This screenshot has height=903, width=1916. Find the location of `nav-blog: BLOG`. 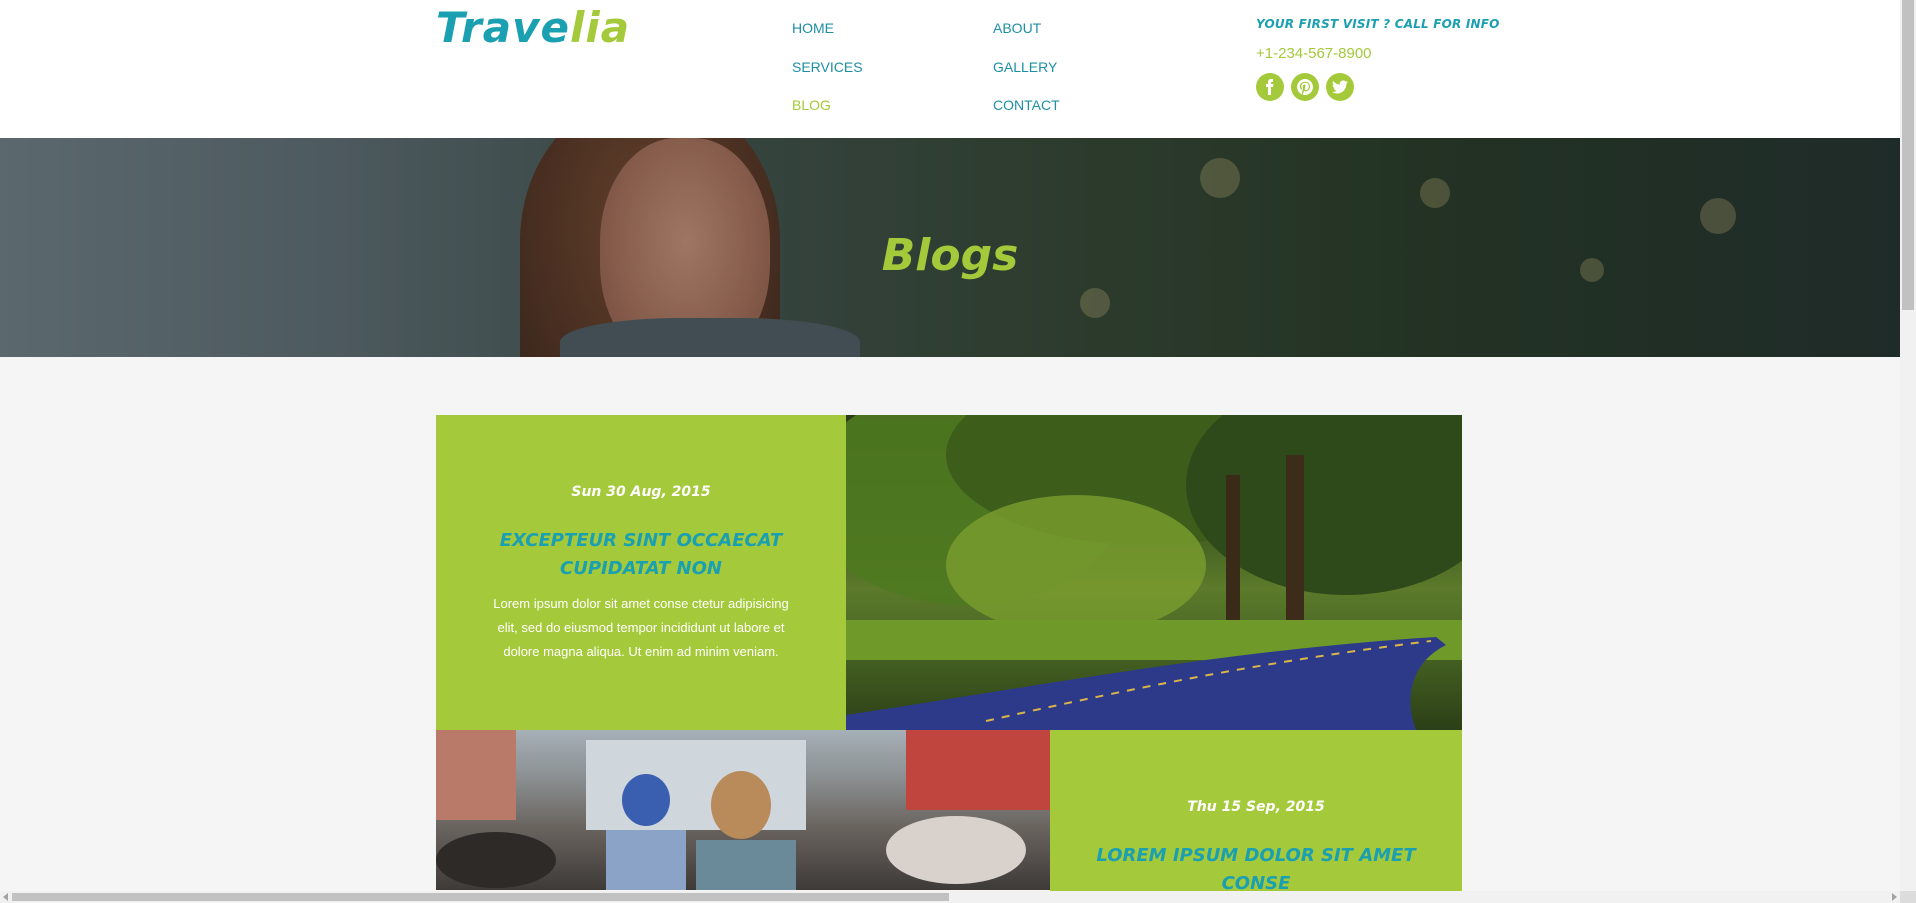

nav-blog: BLOG is located at coordinates (811, 105).